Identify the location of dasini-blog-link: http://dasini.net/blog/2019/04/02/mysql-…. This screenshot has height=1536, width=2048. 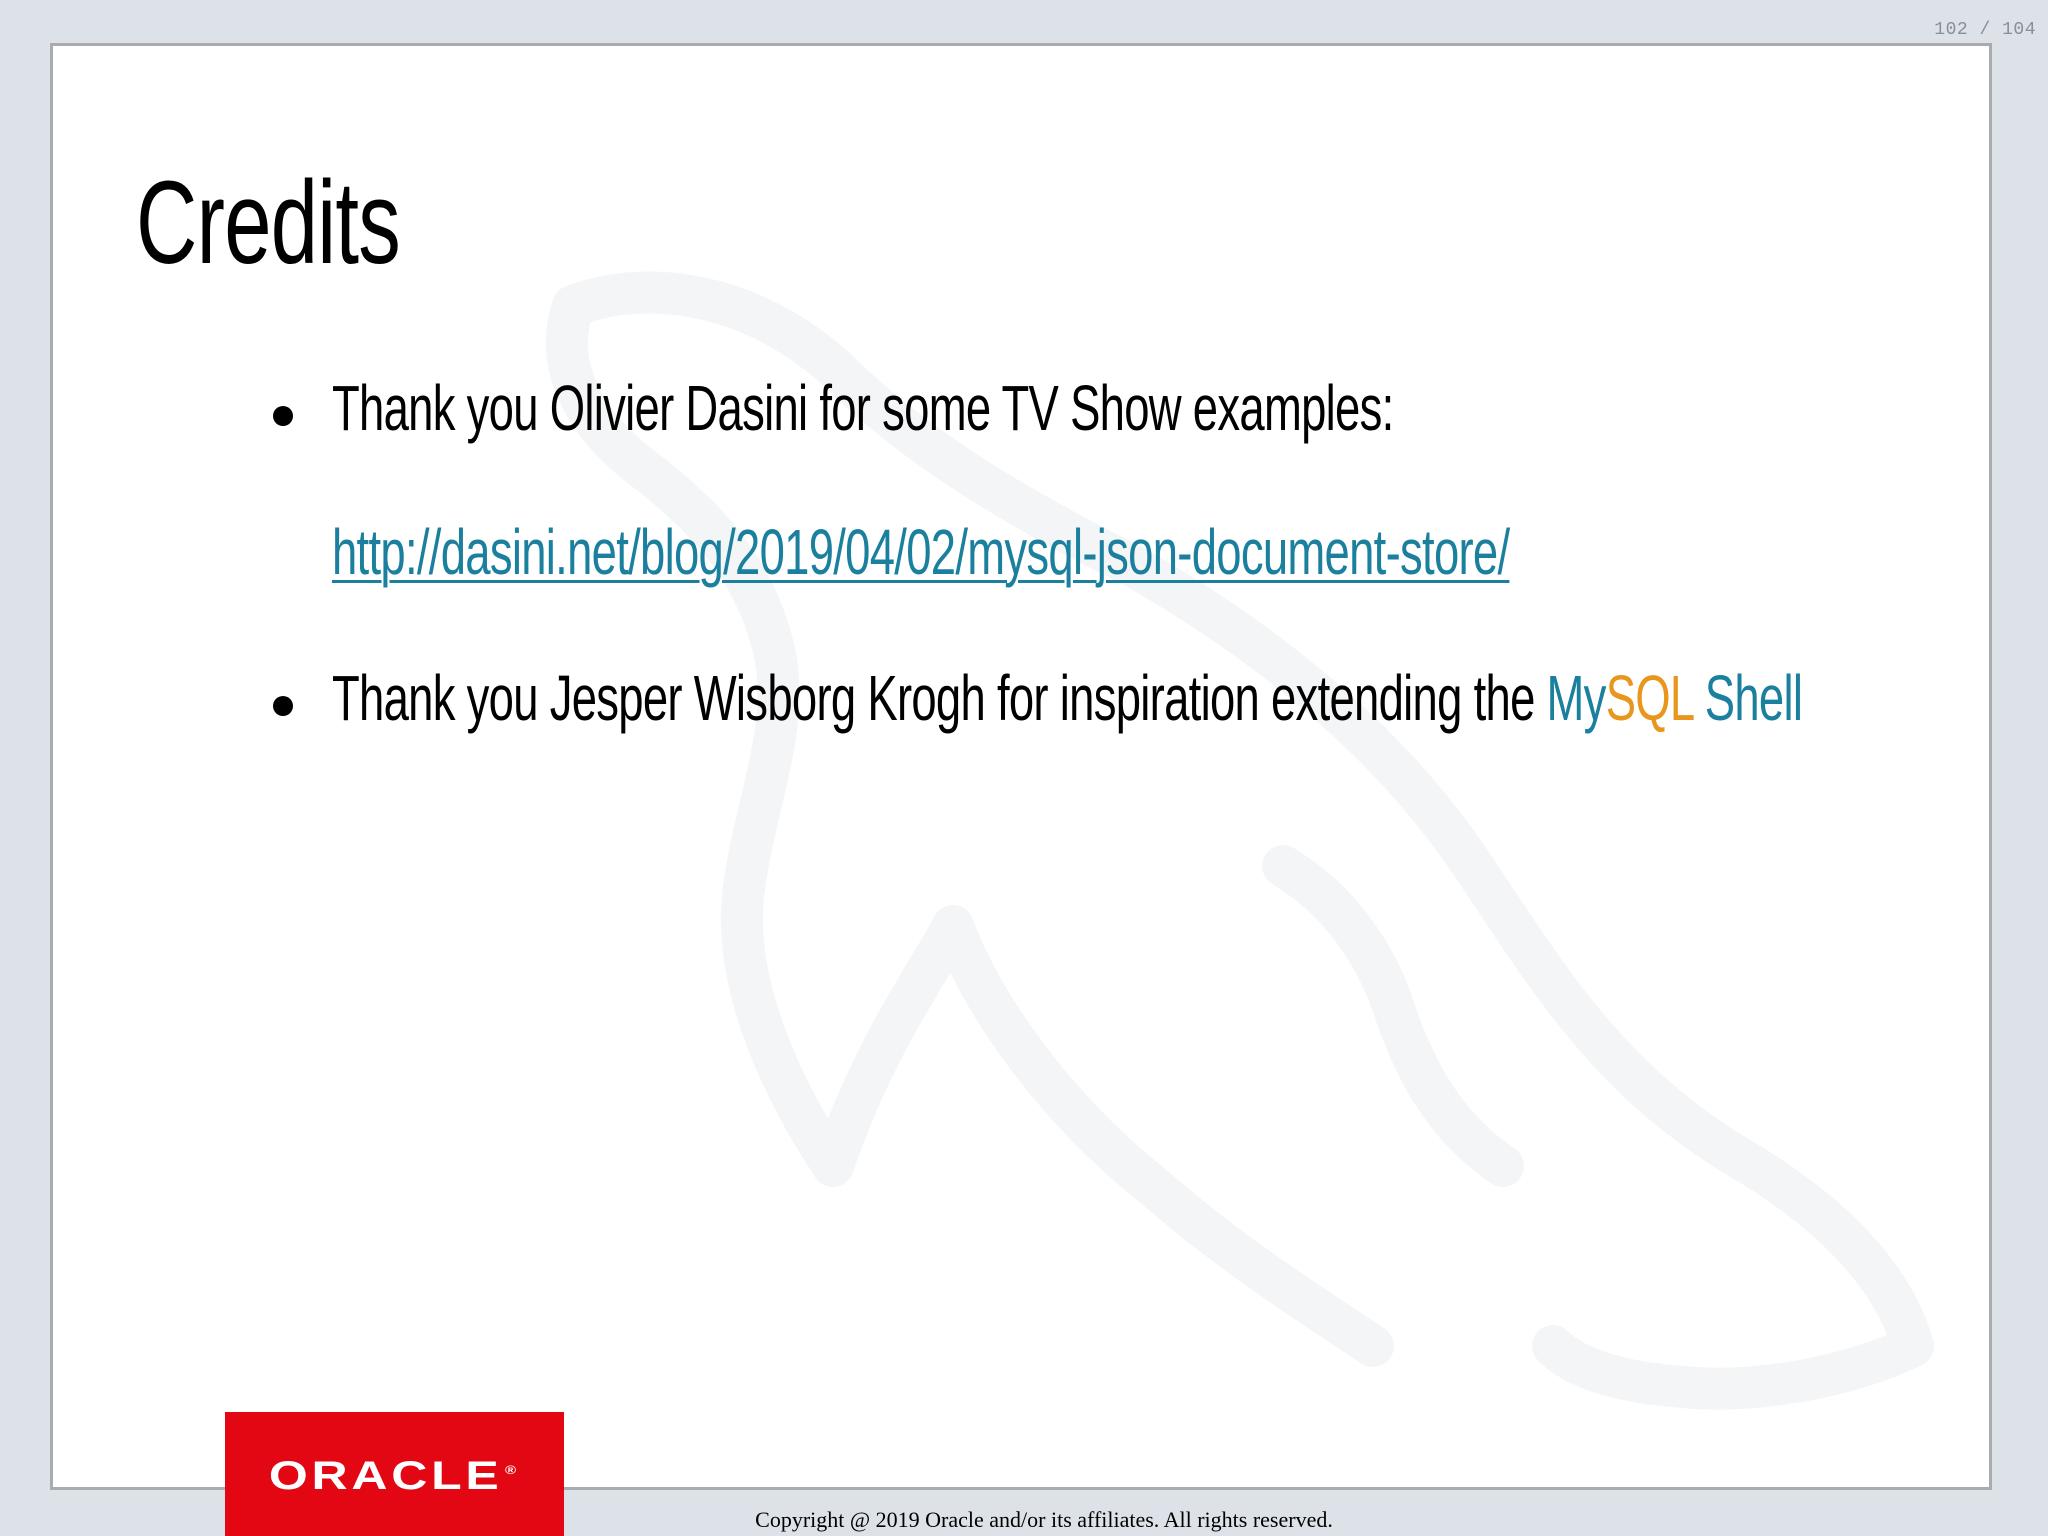
(921, 552).